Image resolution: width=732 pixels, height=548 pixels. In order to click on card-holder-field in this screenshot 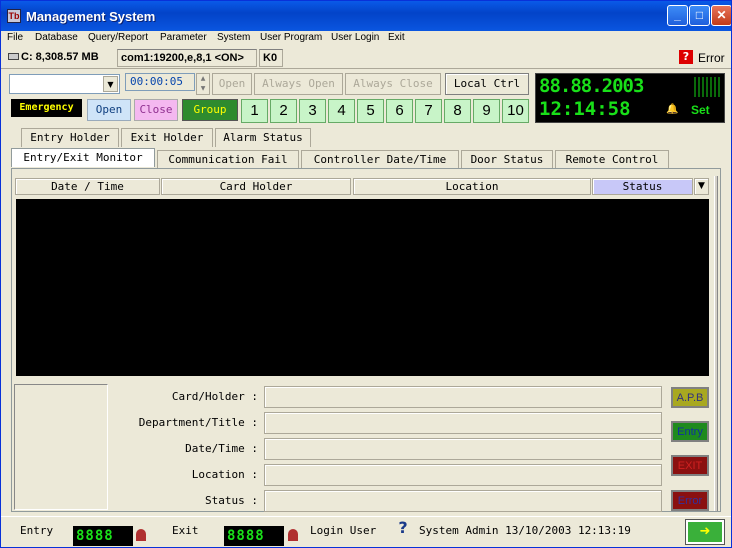, I will do `click(463, 397)`.